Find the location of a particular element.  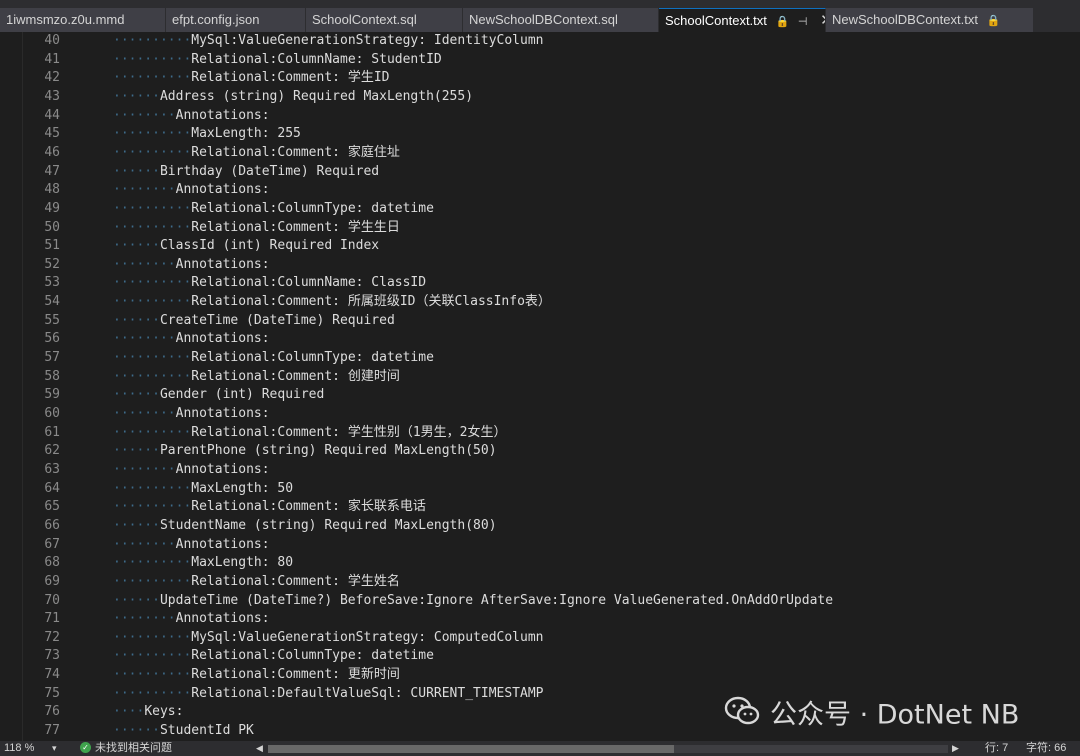

code-text: Relational:Comment: 更新时间 is located at coordinates (295, 675).